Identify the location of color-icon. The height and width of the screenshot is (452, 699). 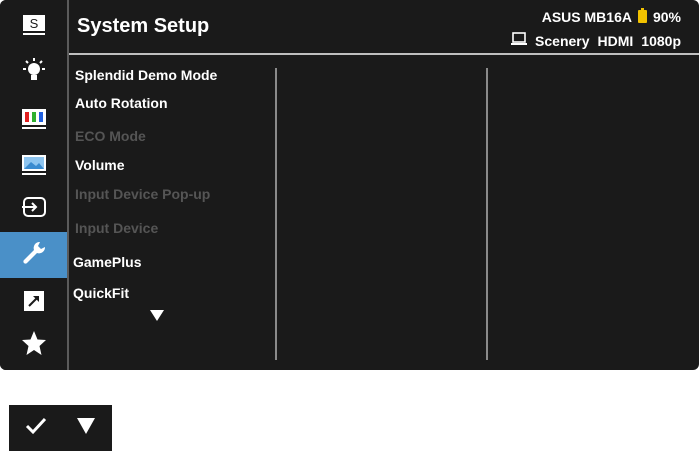
(34, 121).